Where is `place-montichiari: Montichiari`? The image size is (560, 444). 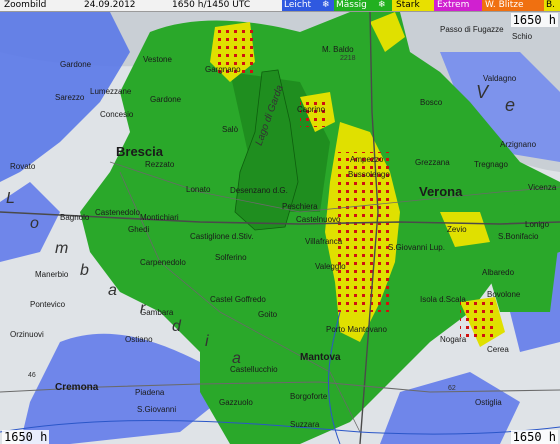 place-montichiari: Montichiari is located at coordinates (159, 217).